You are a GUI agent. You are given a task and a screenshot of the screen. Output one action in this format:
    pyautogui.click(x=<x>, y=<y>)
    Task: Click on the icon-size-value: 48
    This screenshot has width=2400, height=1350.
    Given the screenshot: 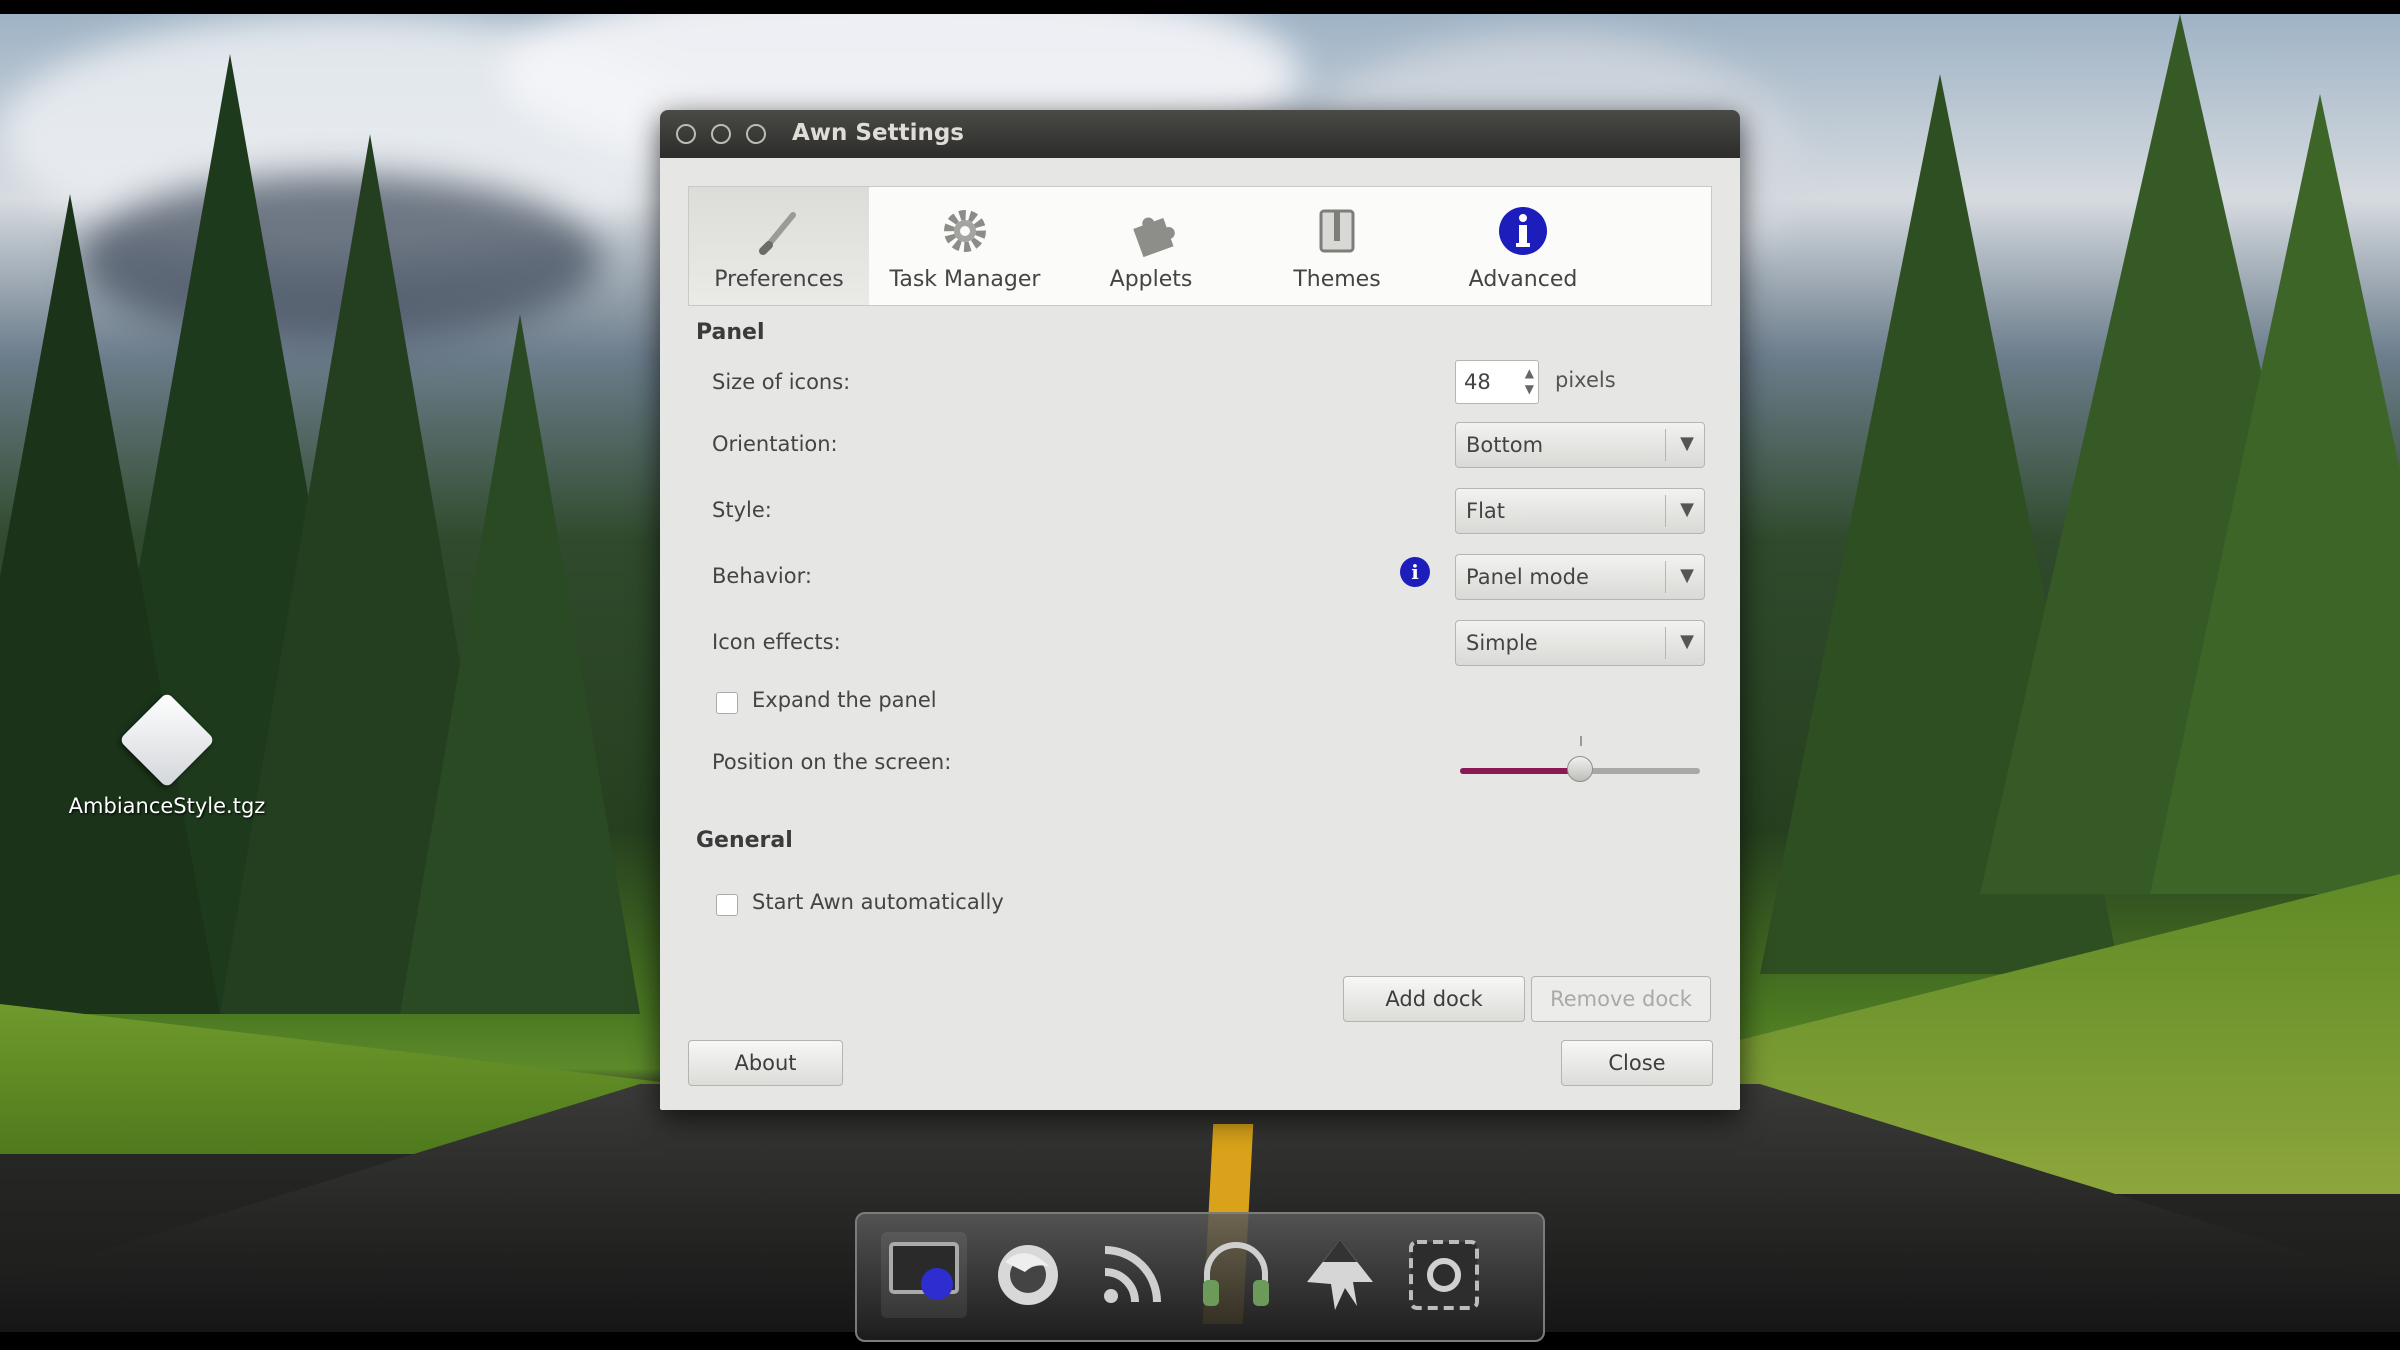 What is the action you would take?
    pyautogui.click(x=1477, y=382)
    